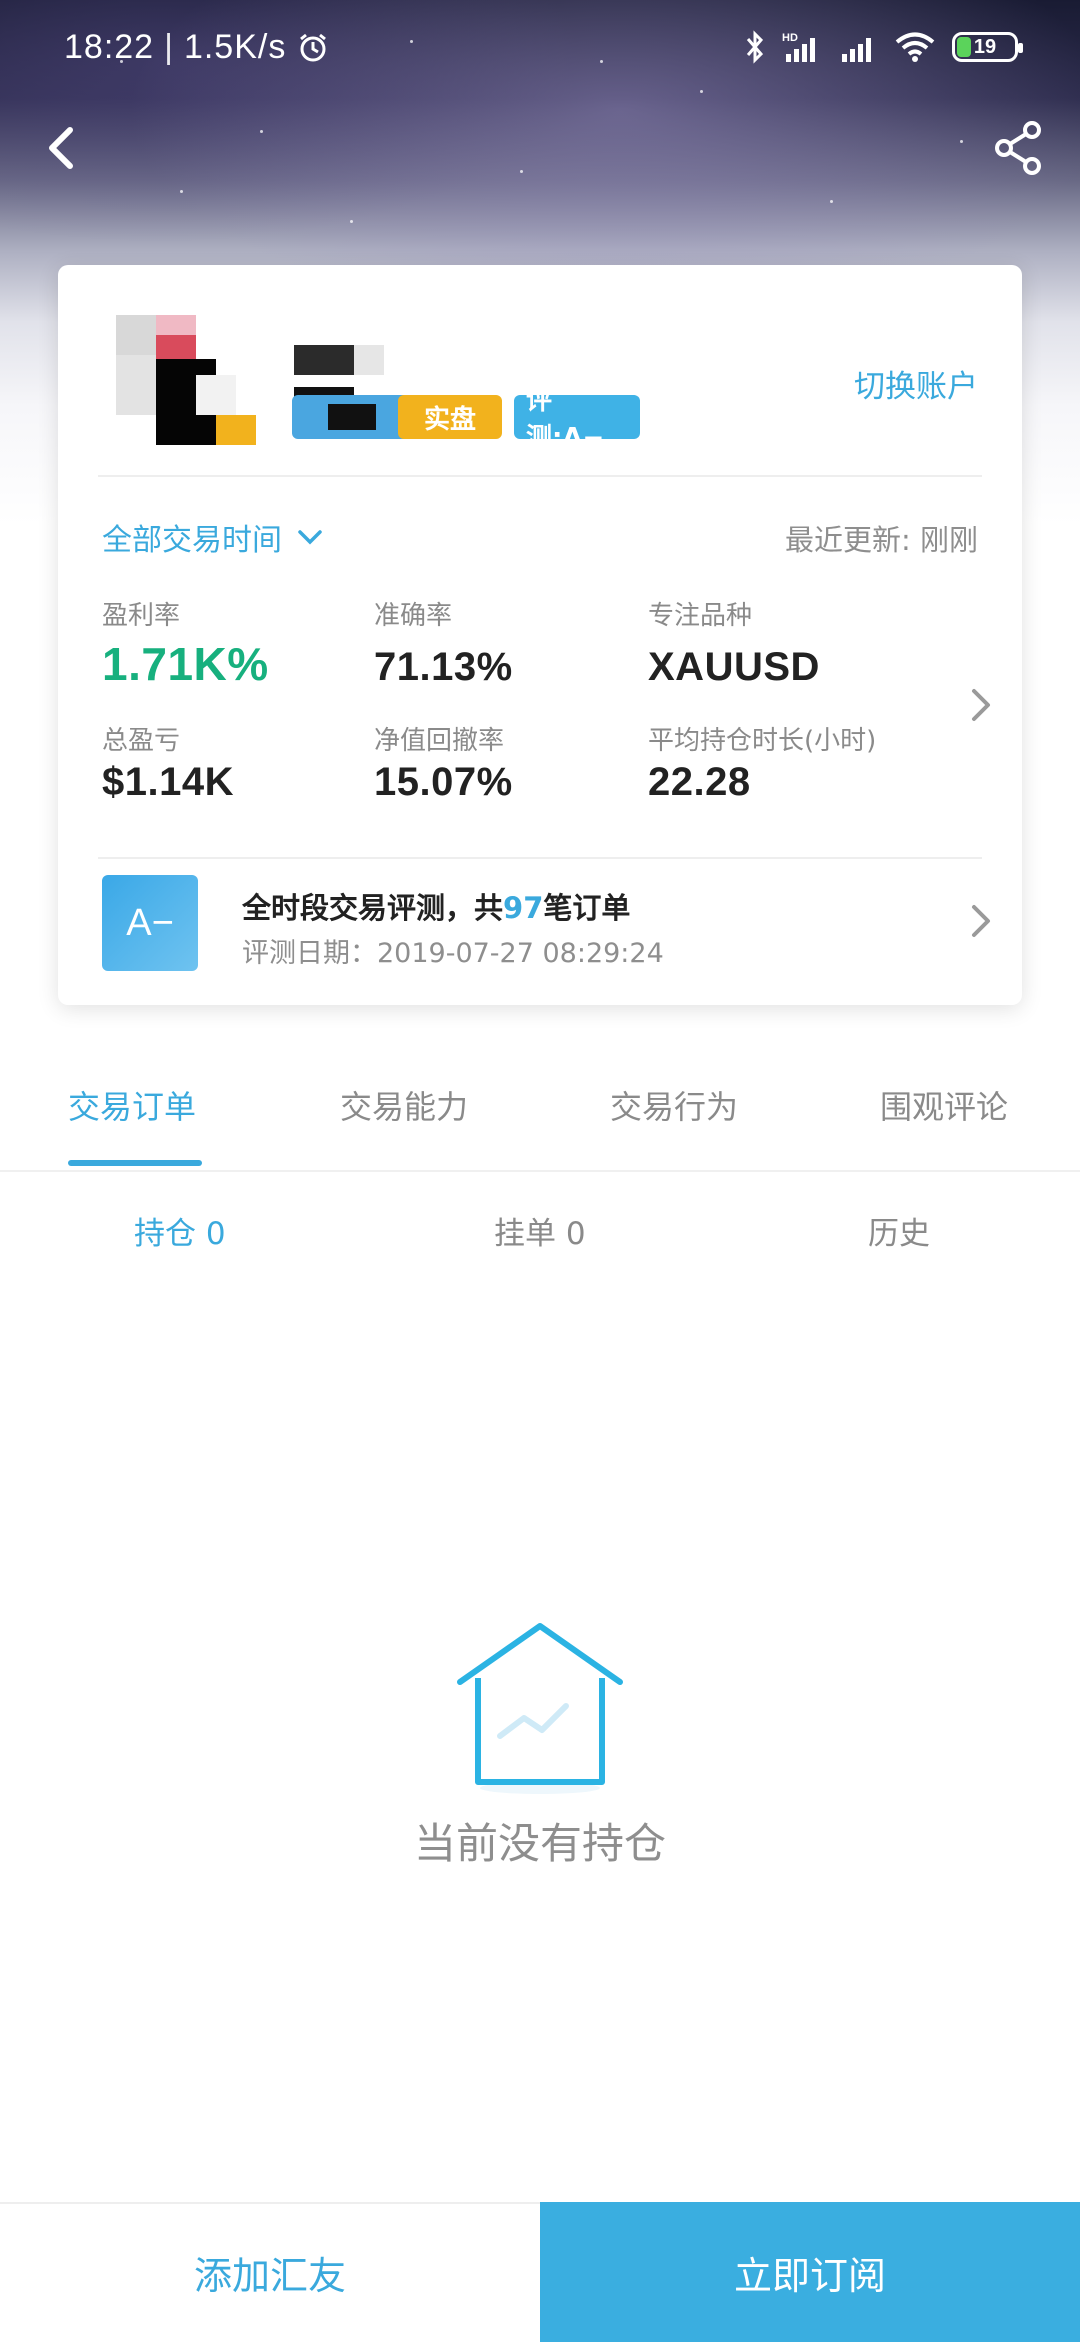  Describe the element at coordinates (790, 38) in the screenshot. I see `svg-text: HD` at that location.